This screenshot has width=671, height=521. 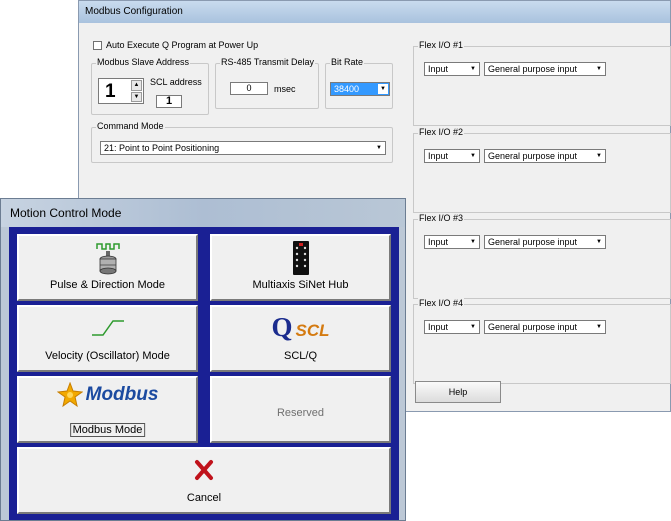 What do you see at coordinates (533, 156) in the screenshot?
I see `flex-io-2-function: General purpose input` at bounding box center [533, 156].